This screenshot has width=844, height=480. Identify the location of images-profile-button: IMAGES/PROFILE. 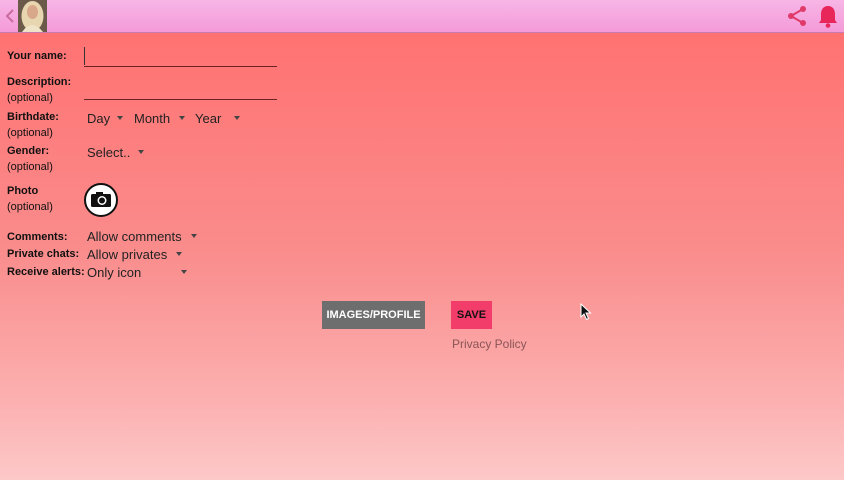
(373, 315).